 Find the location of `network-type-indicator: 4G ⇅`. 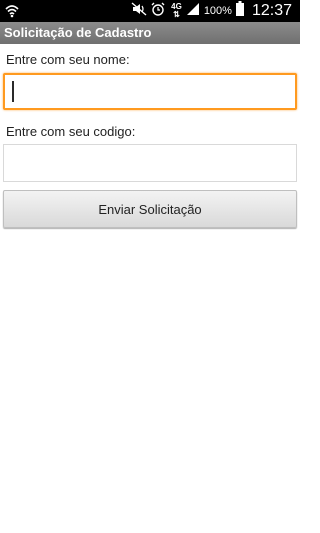

network-type-indicator: 4G ⇅ is located at coordinates (176, 11).